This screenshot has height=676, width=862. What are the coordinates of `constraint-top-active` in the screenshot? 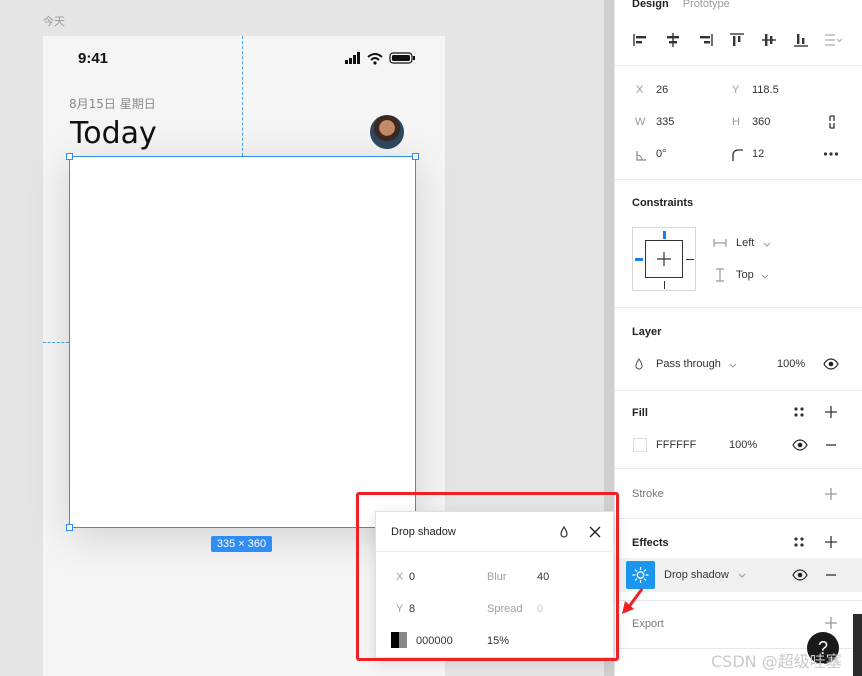 It's located at (664, 235).